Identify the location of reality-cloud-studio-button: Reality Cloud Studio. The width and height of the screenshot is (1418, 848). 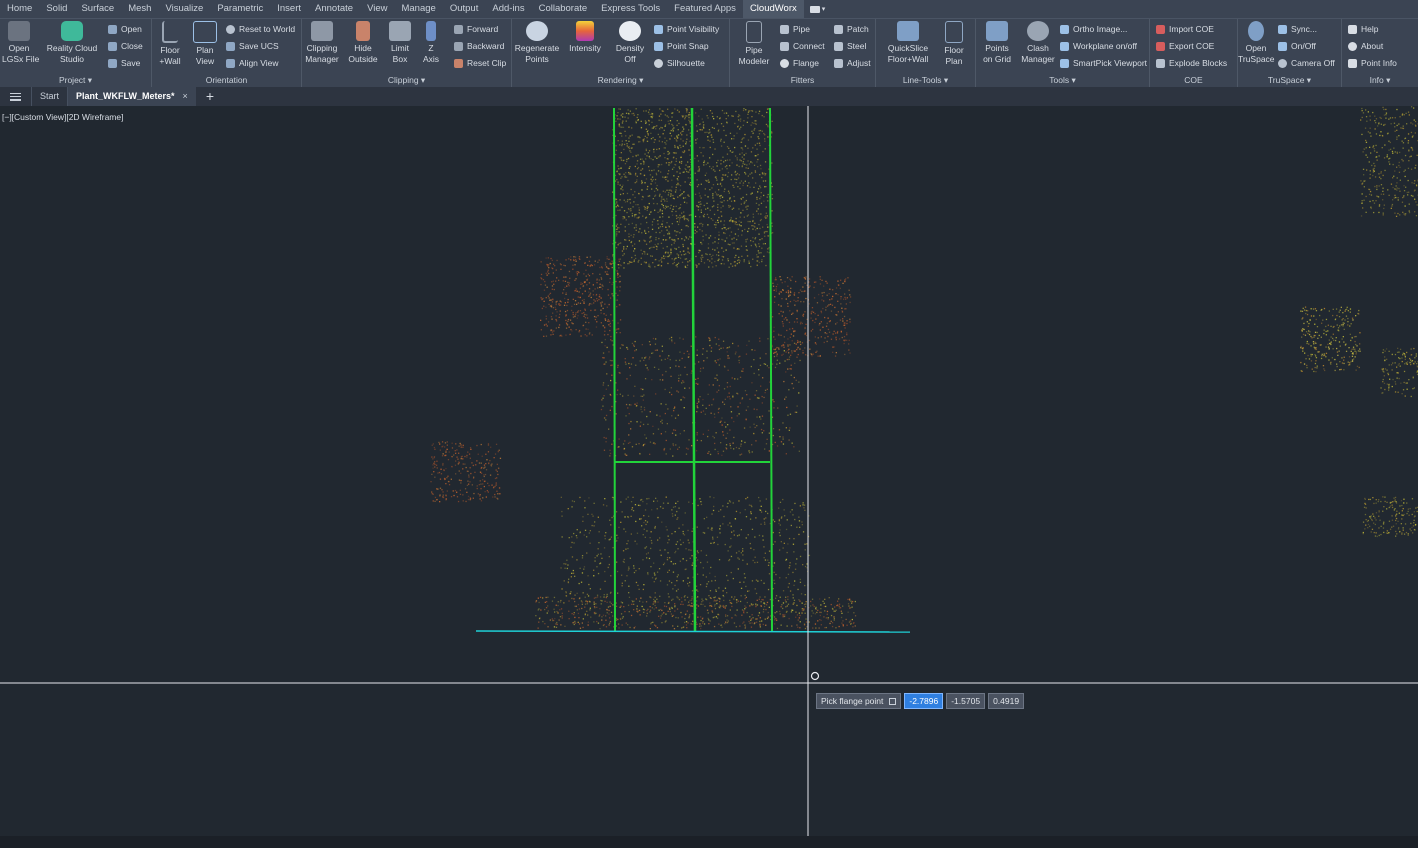
(72, 42).